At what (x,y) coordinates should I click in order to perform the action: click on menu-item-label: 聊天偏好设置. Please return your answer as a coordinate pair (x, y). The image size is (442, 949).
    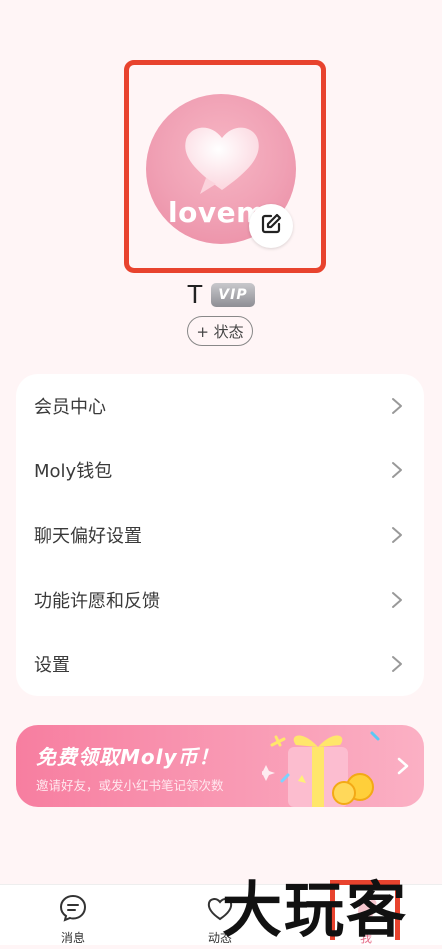
    Looking at the image, I should click on (88, 536).